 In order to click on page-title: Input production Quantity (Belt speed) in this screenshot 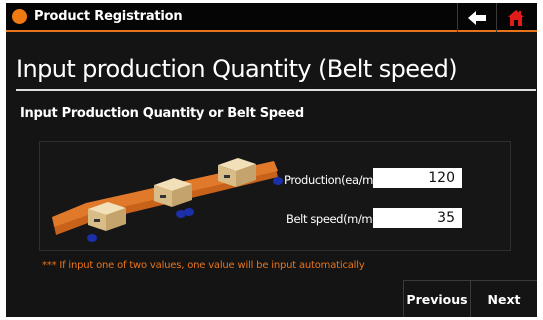, I will do `click(237, 69)`.